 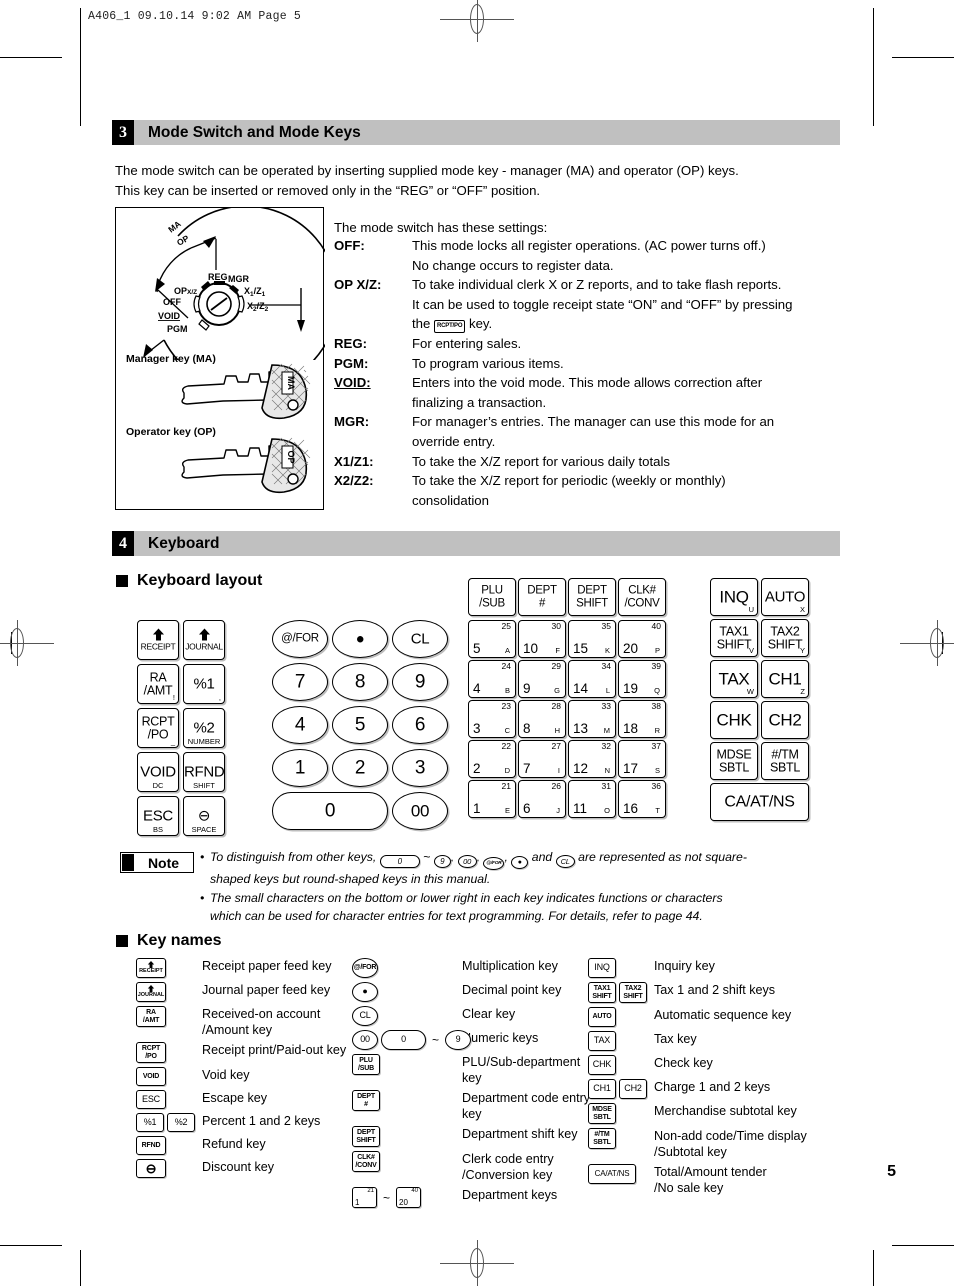 I want to click on mode-desc-opxz-3: the RCPT/PO key., so click(x=629, y=324).